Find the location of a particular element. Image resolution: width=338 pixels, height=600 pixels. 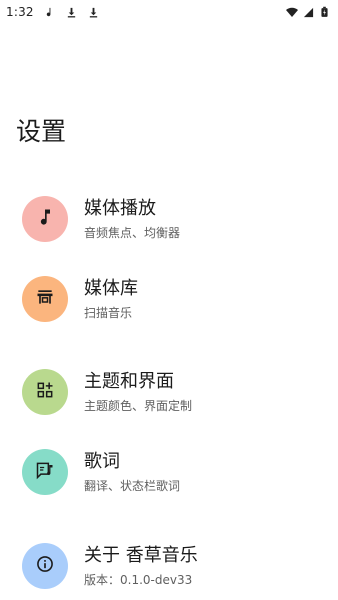

page-title: 设置 is located at coordinates (41, 131).